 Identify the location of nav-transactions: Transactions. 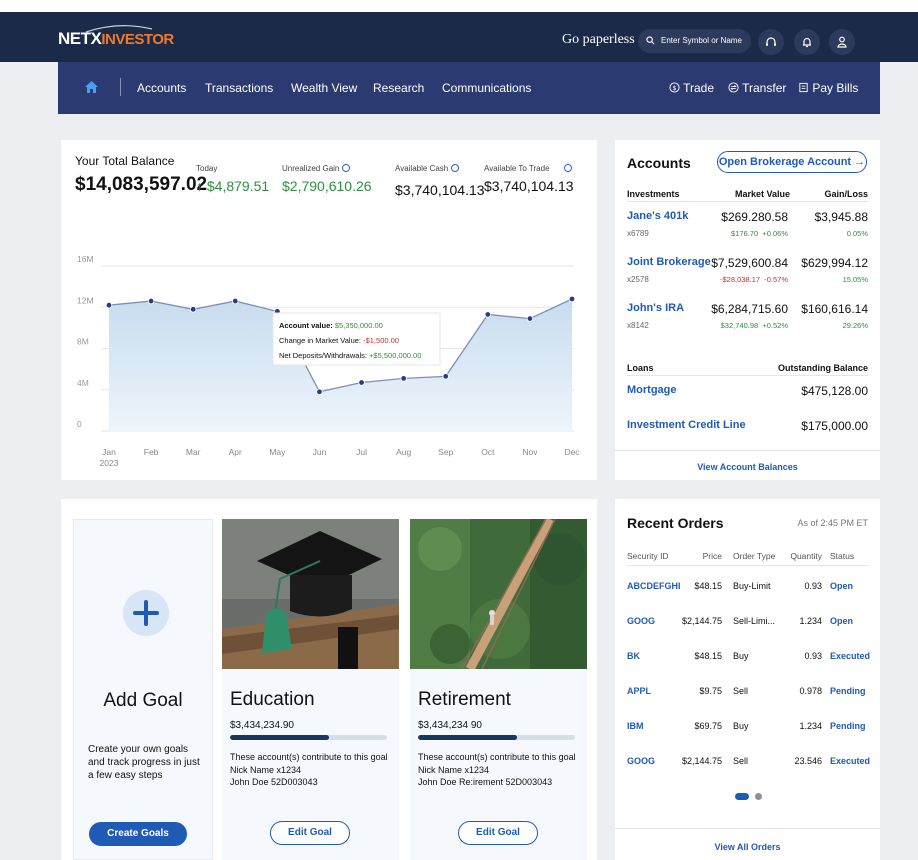
(239, 88).